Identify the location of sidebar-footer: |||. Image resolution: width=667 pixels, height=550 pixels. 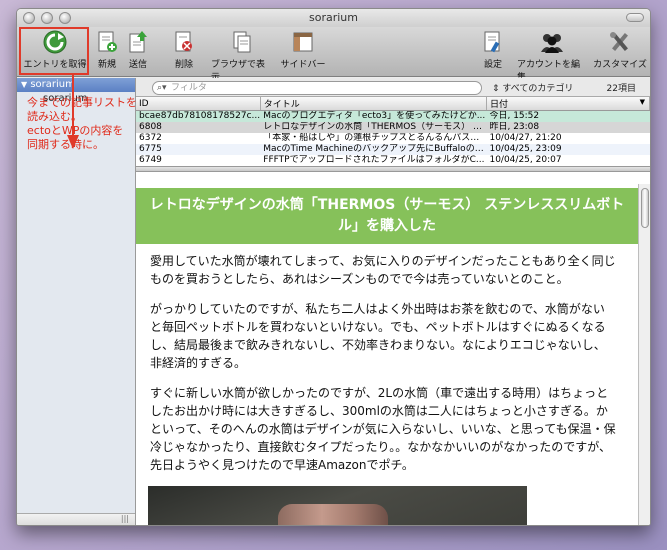
(76, 519).